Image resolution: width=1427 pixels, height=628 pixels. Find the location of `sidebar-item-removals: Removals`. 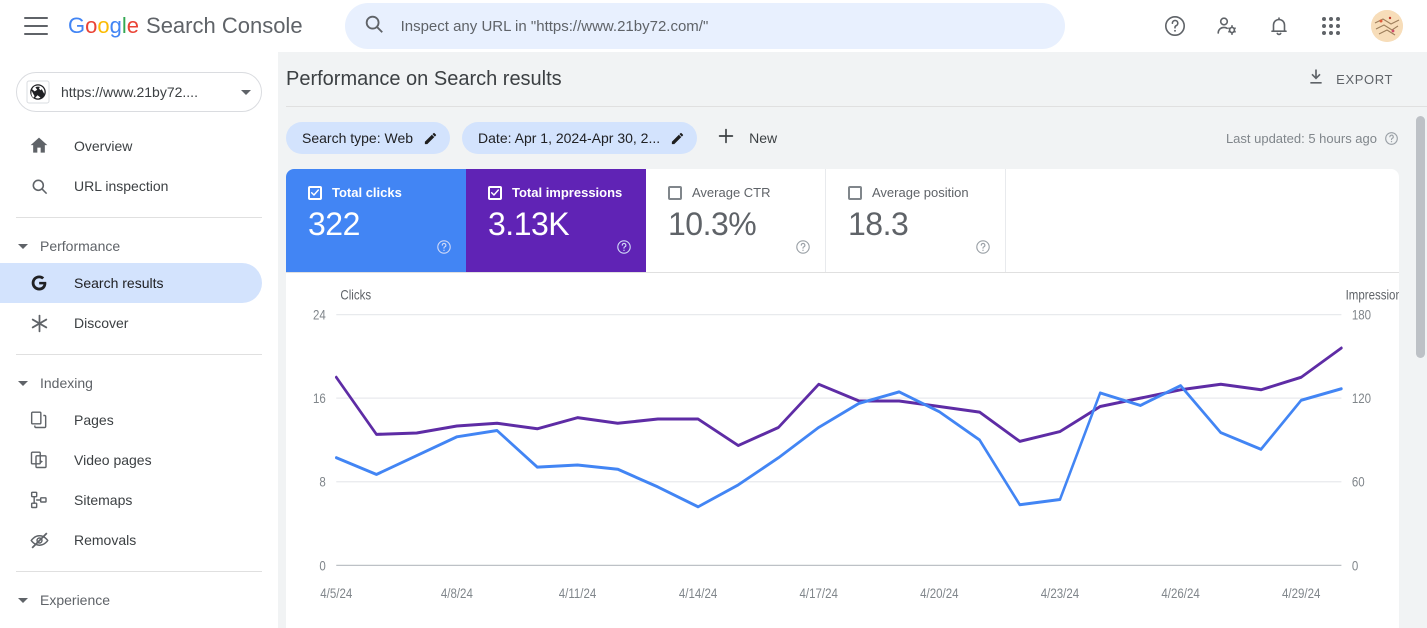

sidebar-item-removals: Removals is located at coordinates (131, 540).